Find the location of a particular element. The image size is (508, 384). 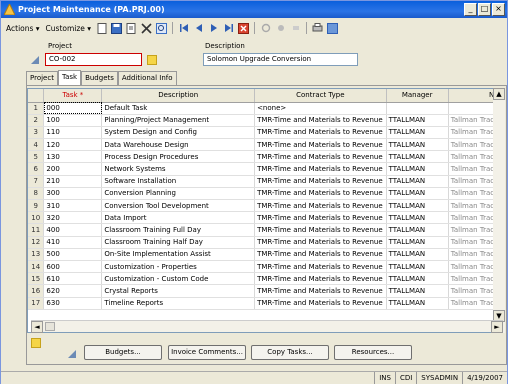

task-code-cell: 620 is located at coordinates (73, 291).